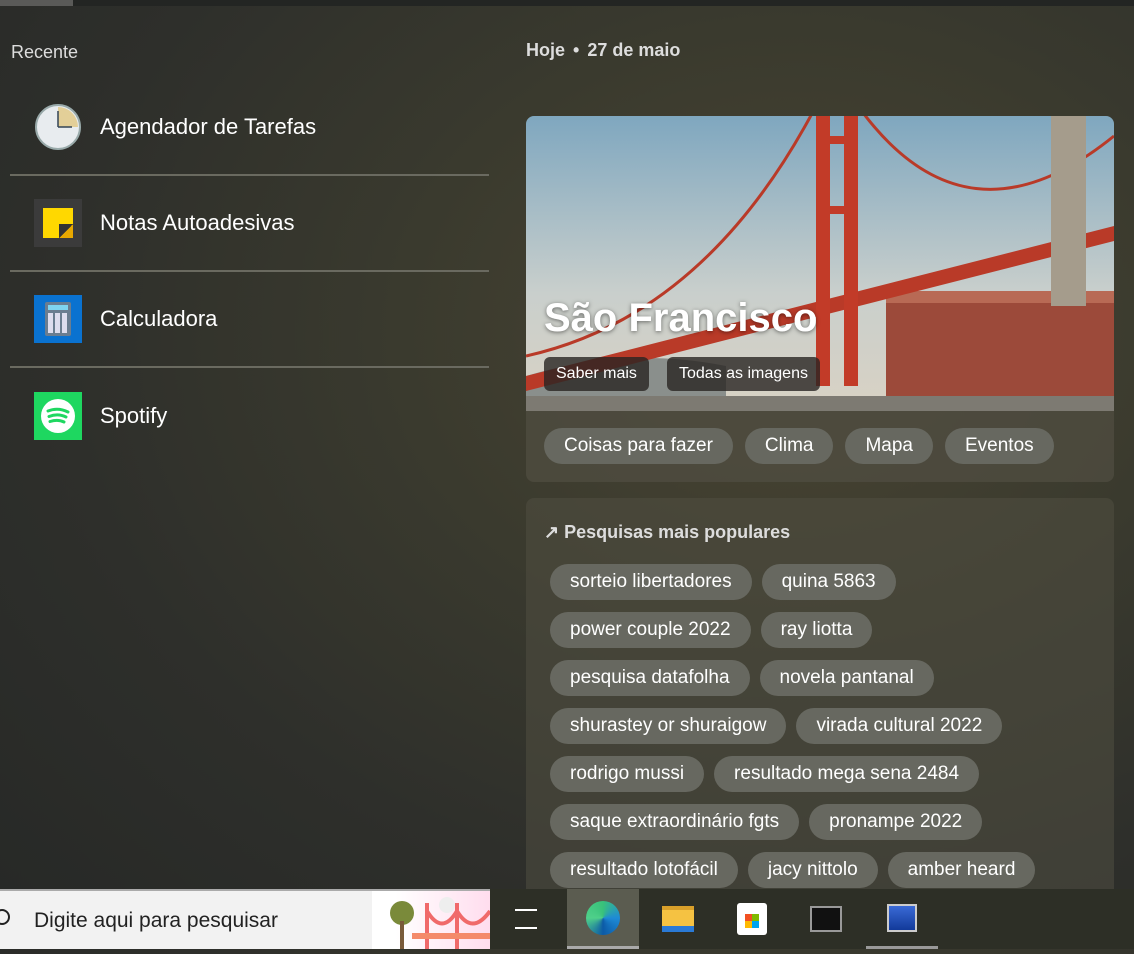 This screenshot has width=1134, height=954. I want to click on trending-icon: ↗, so click(554, 532).